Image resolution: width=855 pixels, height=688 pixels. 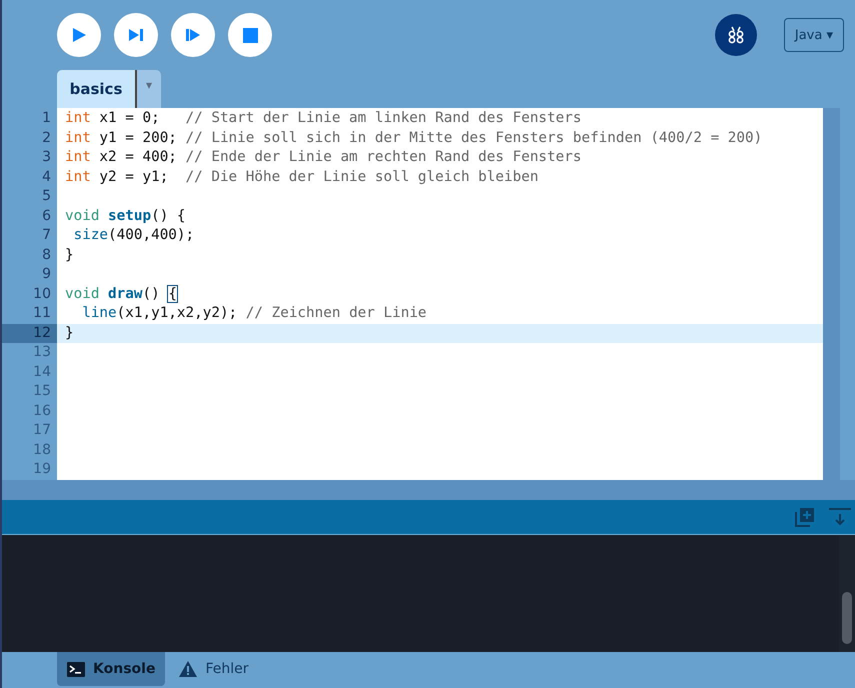 What do you see at coordinates (42, 313) in the screenshot?
I see `line-number: 11` at bounding box center [42, 313].